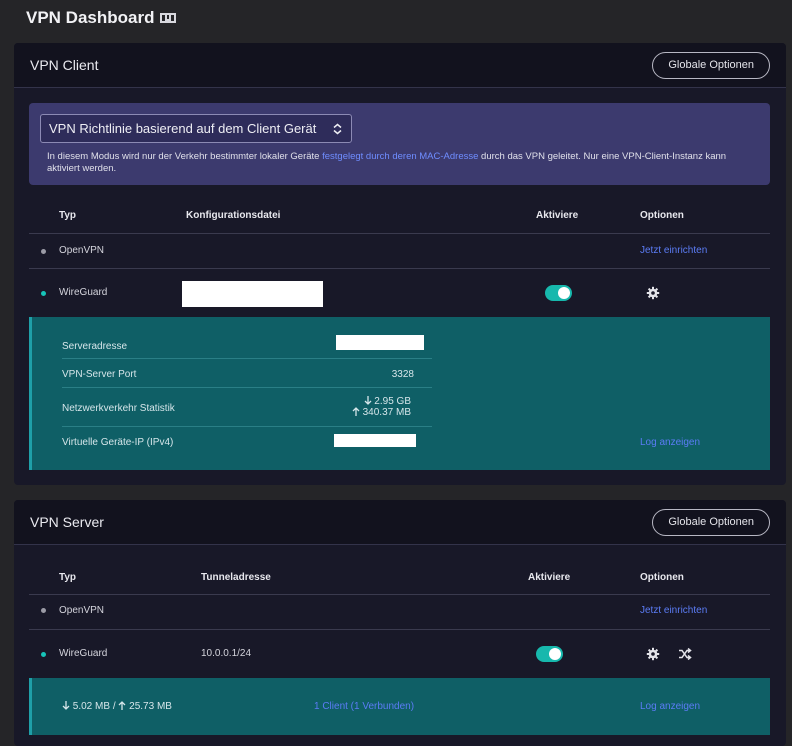  I want to click on client-wireguard-type: WireGuard, so click(83, 292).